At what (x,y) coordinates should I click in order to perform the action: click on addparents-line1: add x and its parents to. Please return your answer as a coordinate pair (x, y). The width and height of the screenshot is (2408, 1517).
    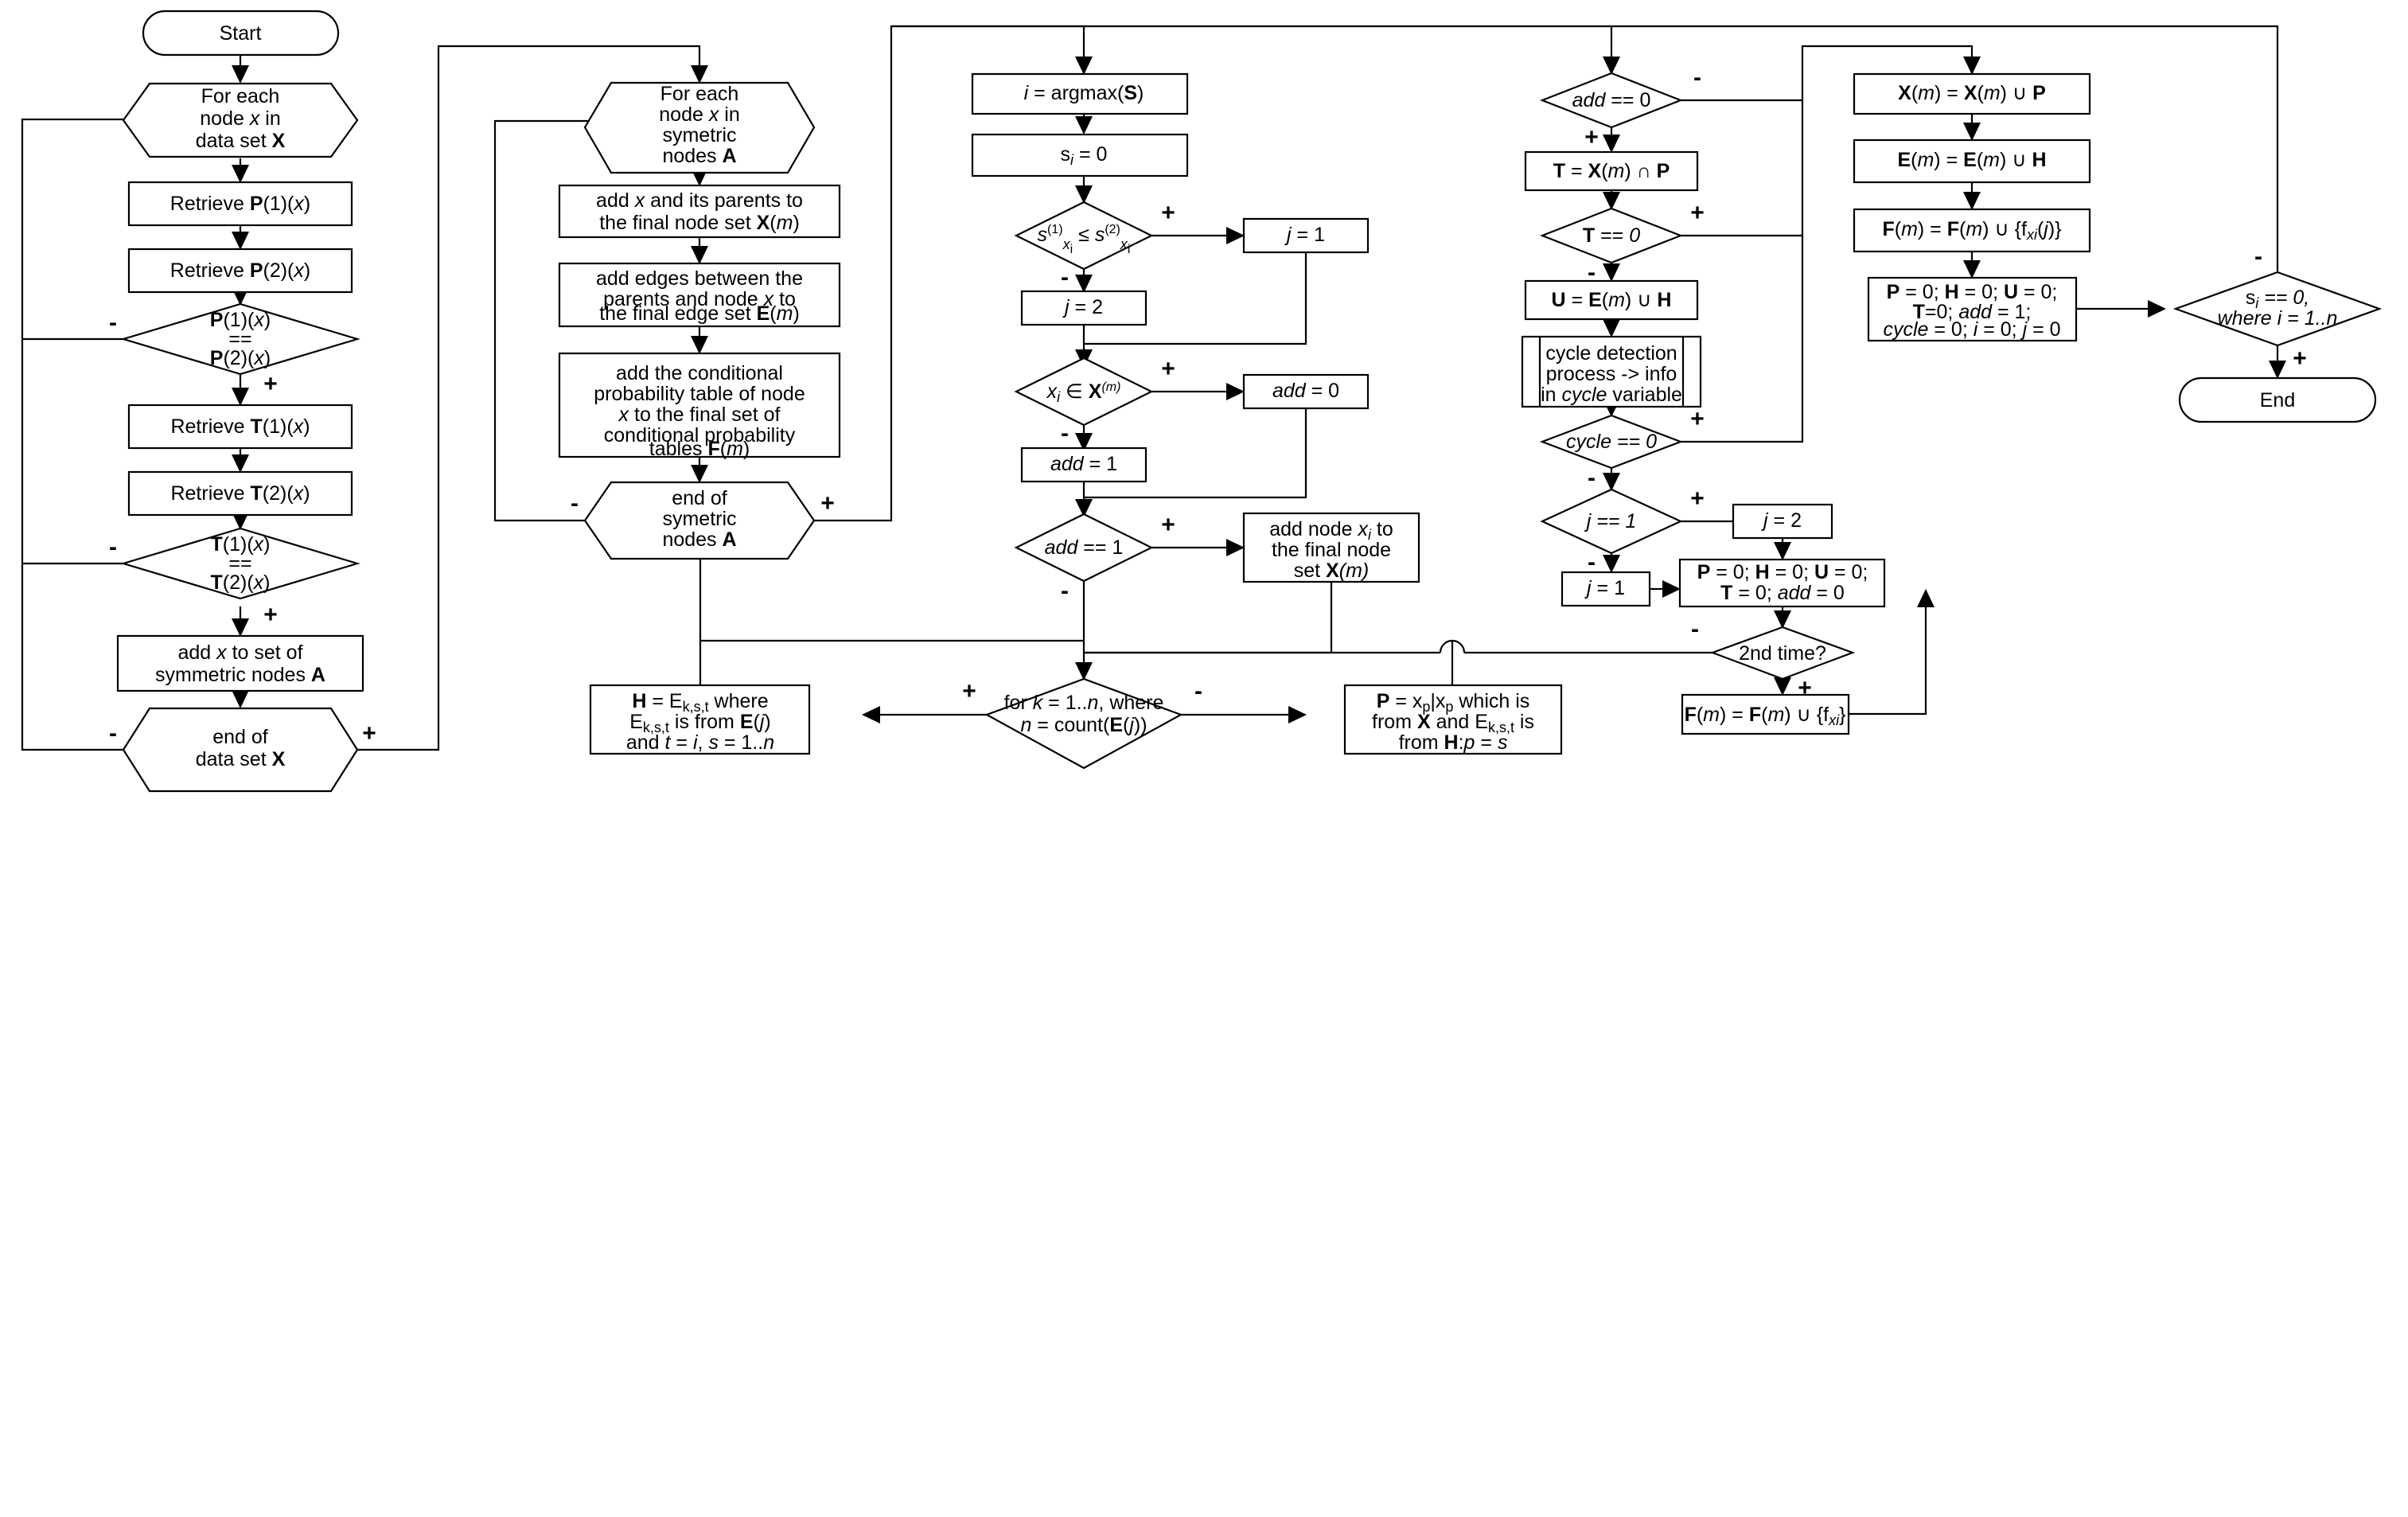
    Looking at the image, I should click on (700, 200).